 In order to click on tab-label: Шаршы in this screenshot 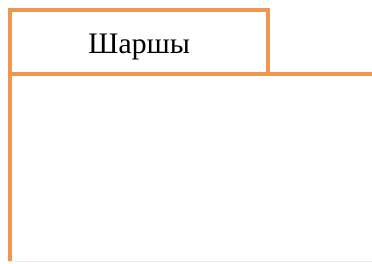, I will do `click(139, 43)`.